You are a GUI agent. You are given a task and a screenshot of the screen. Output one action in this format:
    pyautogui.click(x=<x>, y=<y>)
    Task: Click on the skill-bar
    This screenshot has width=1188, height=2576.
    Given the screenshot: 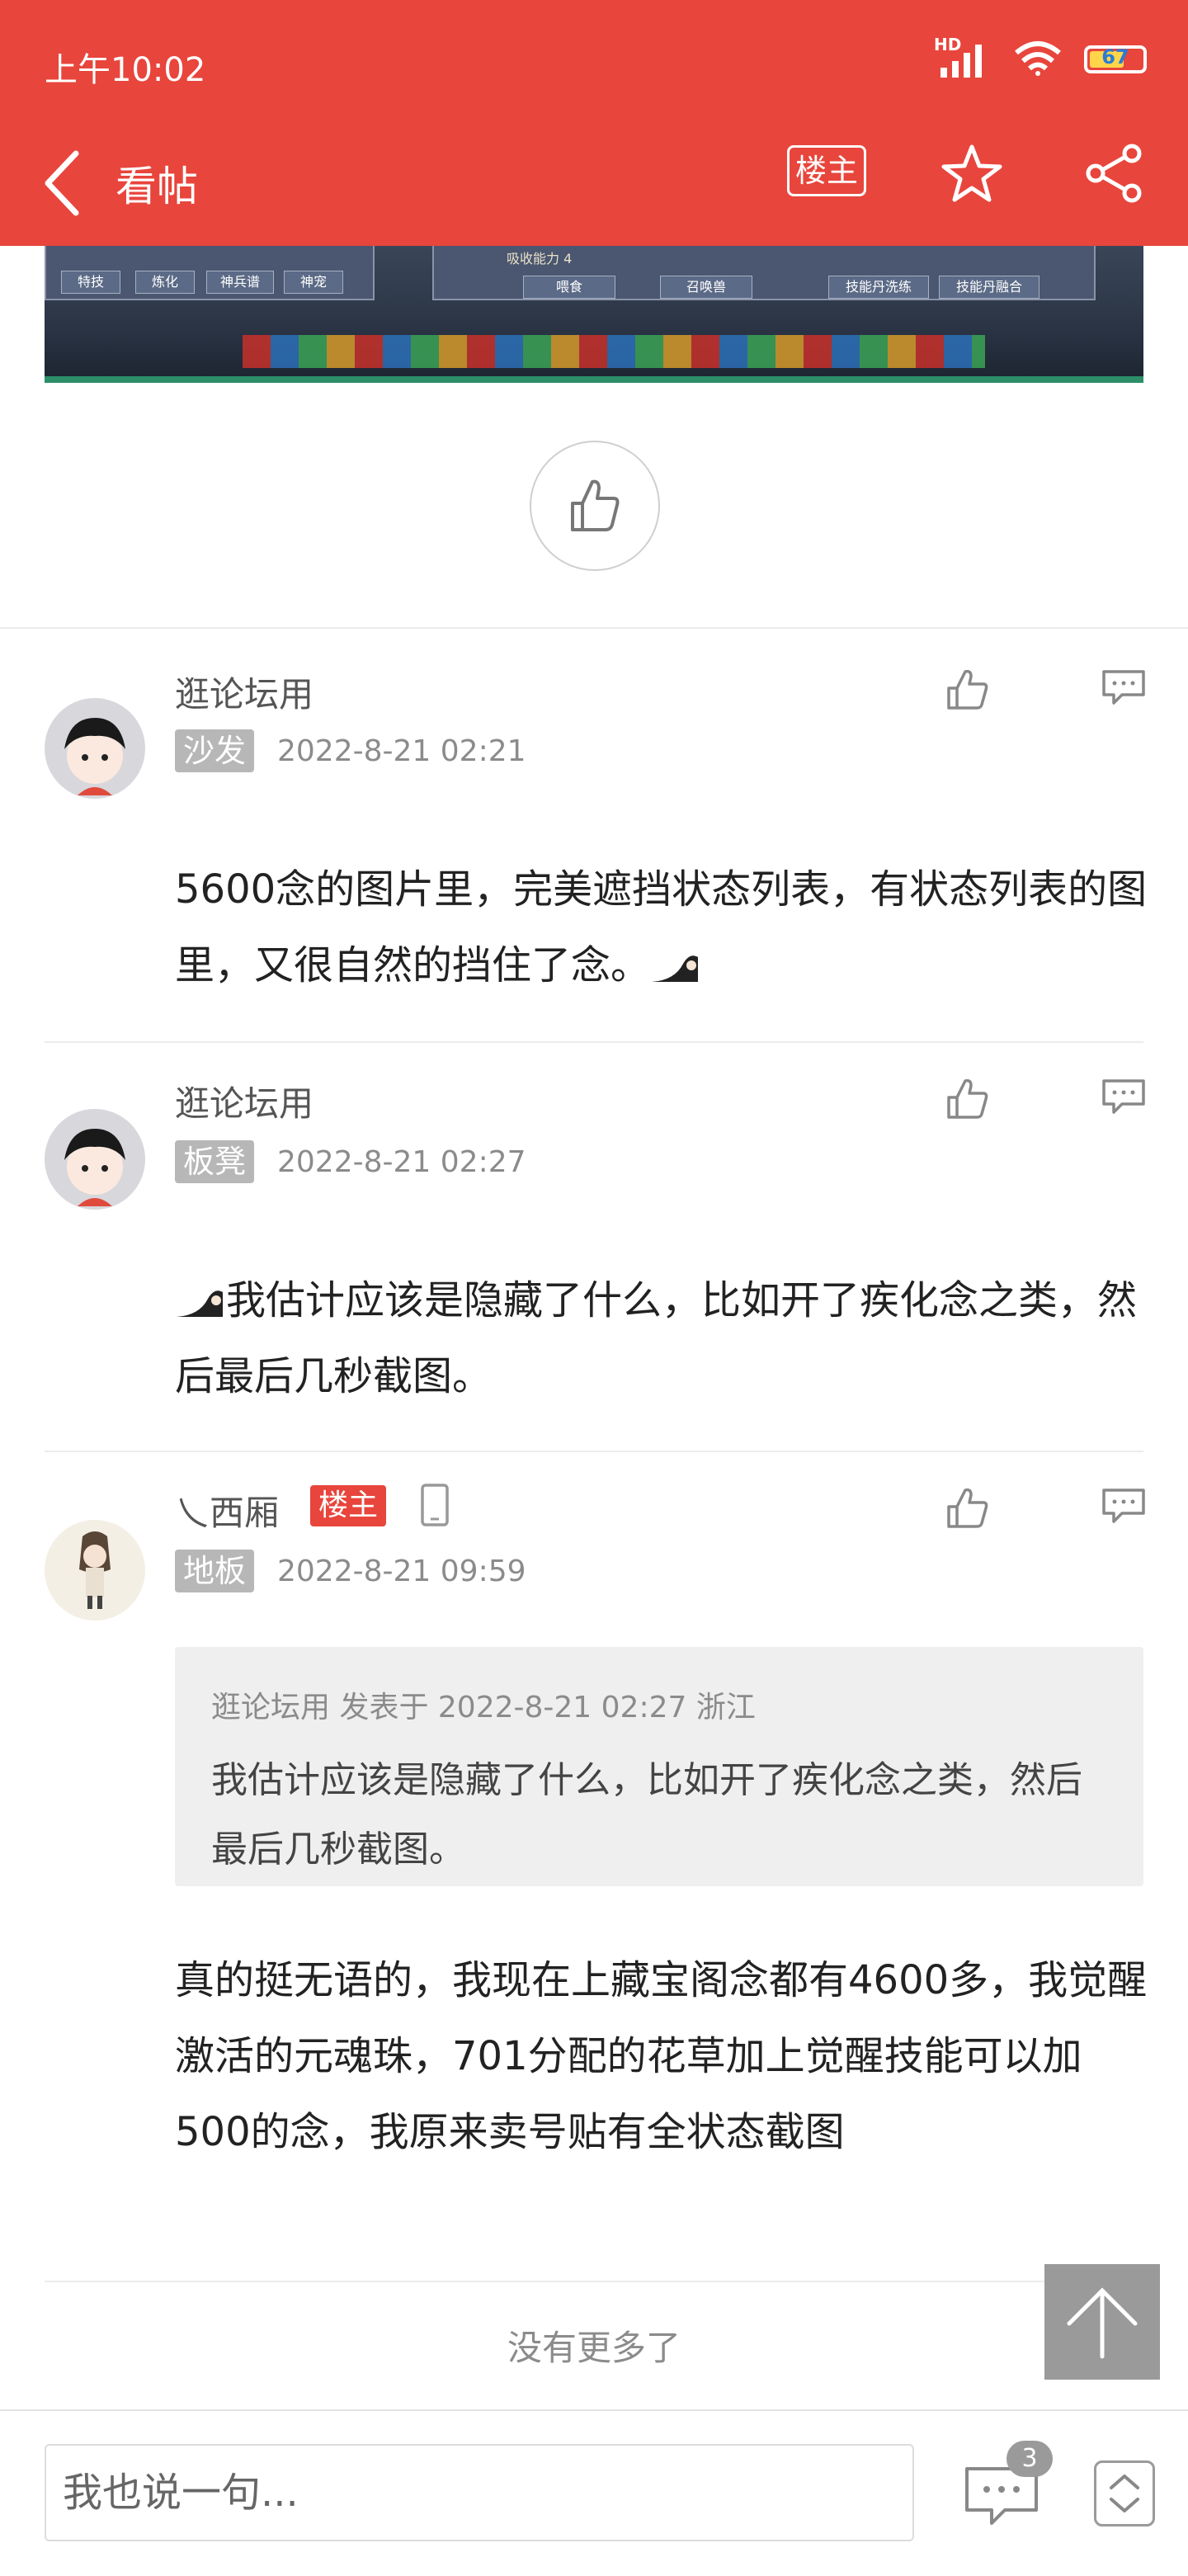 What is the action you would take?
    pyautogui.click(x=614, y=351)
    